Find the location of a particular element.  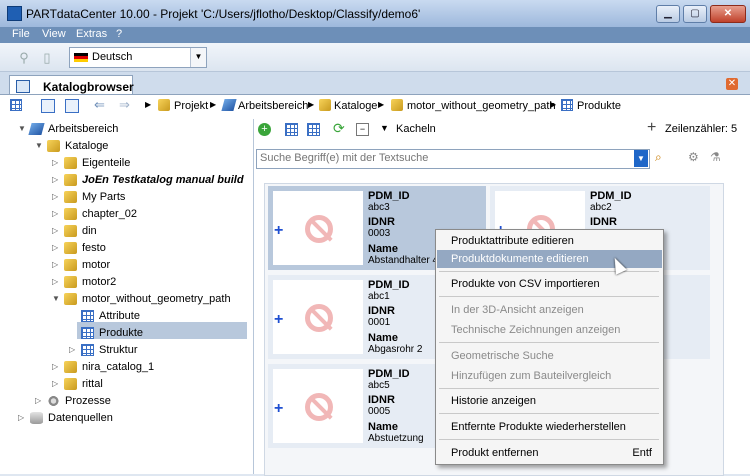

menu-extras: Extras is located at coordinates (91, 34).